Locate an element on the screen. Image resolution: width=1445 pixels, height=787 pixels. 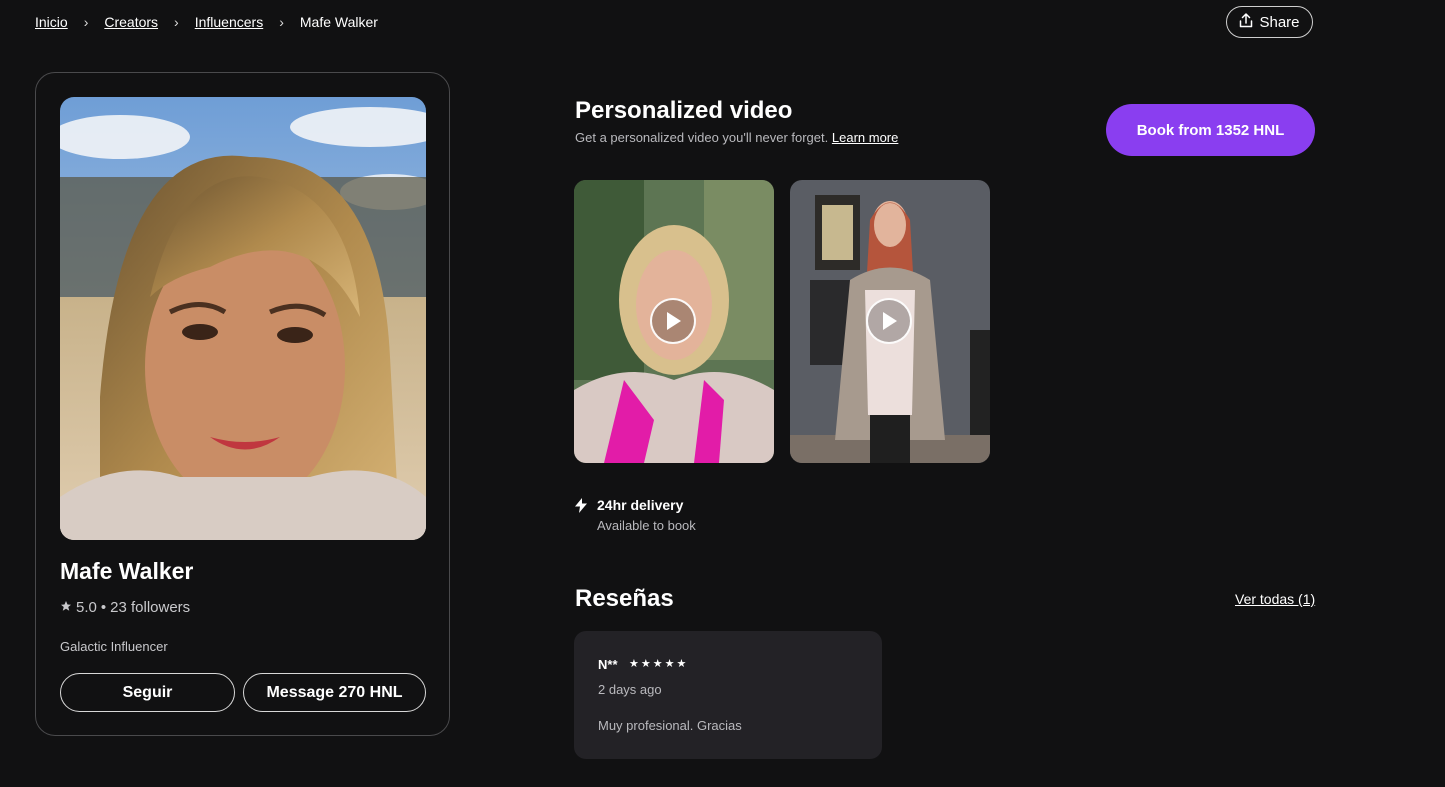
profile-meta: 5.0 • 23 followers is located at coordinates (125, 607).